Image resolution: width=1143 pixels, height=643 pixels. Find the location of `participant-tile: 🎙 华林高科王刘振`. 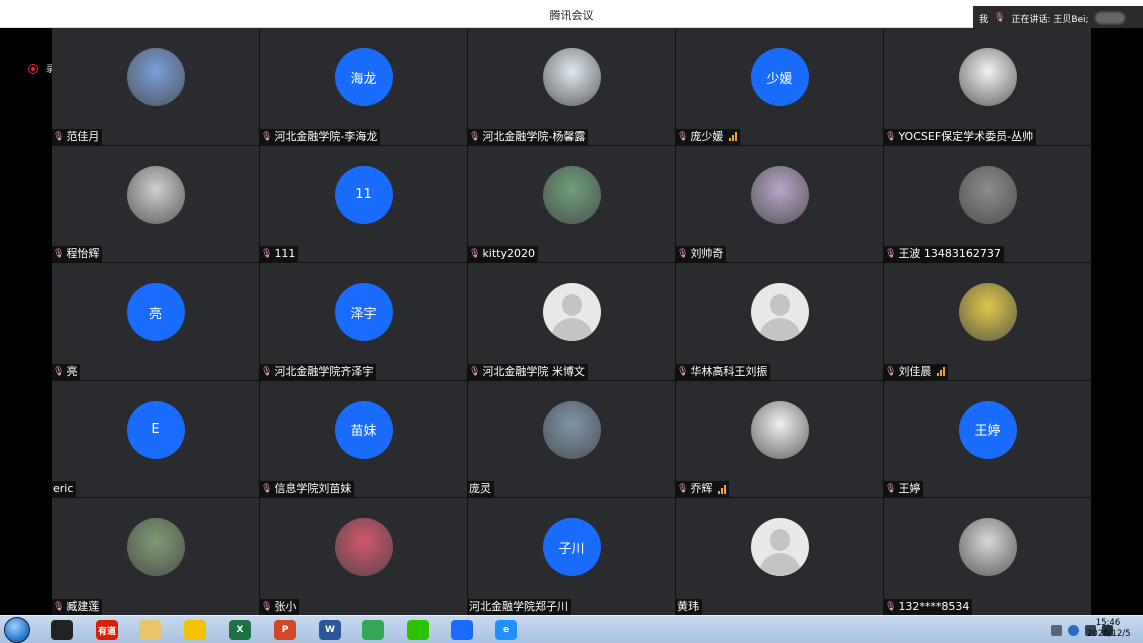

participant-tile: 🎙 华林高科王刘振 is located at coordinates (779, 321).